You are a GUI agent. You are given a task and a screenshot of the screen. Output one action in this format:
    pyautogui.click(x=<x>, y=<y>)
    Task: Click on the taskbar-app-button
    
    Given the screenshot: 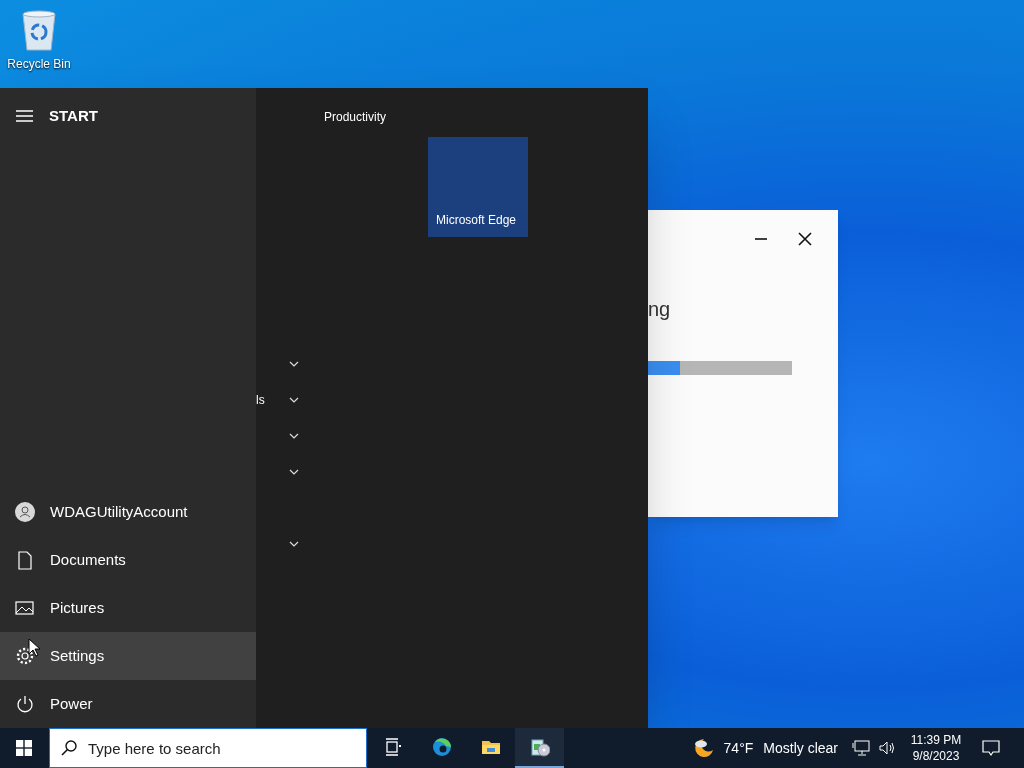 What is the action you would take?
    pyautogui.click(x=539, y=748)
    